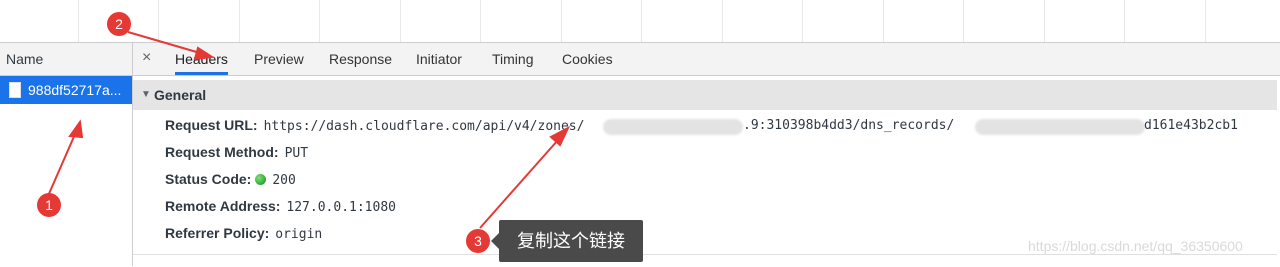 This screenshot has width=1280, height=267. Describe the element at coordinates (848, 125) in the screenshot. I see `request-url-value-middle: .9:310398b4dd3/dns_records/` at that location.